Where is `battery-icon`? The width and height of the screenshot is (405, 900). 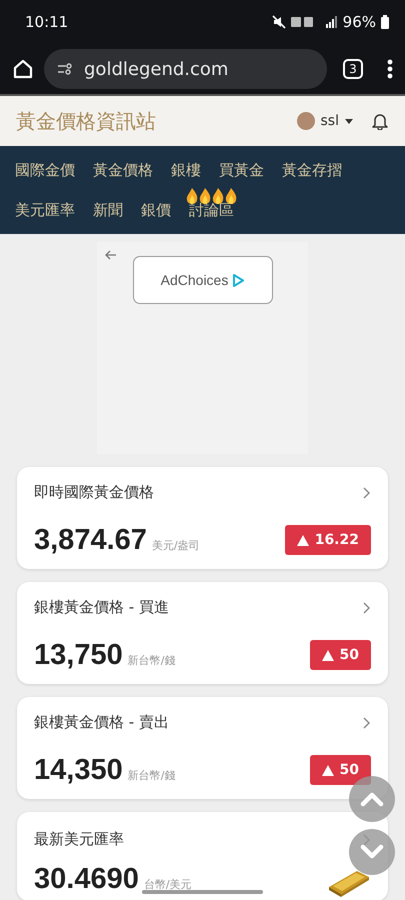 battery-icon is located at coordinates (385, 22).